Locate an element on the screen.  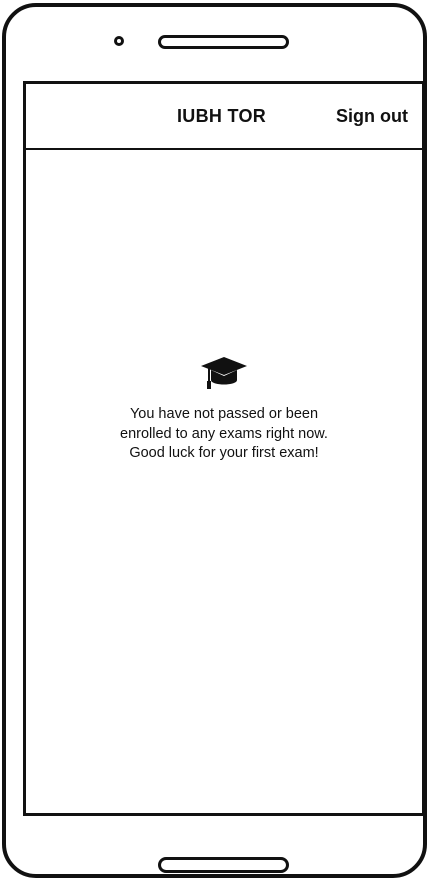
graduation-cap-icon is located at coordinates (224, 373).